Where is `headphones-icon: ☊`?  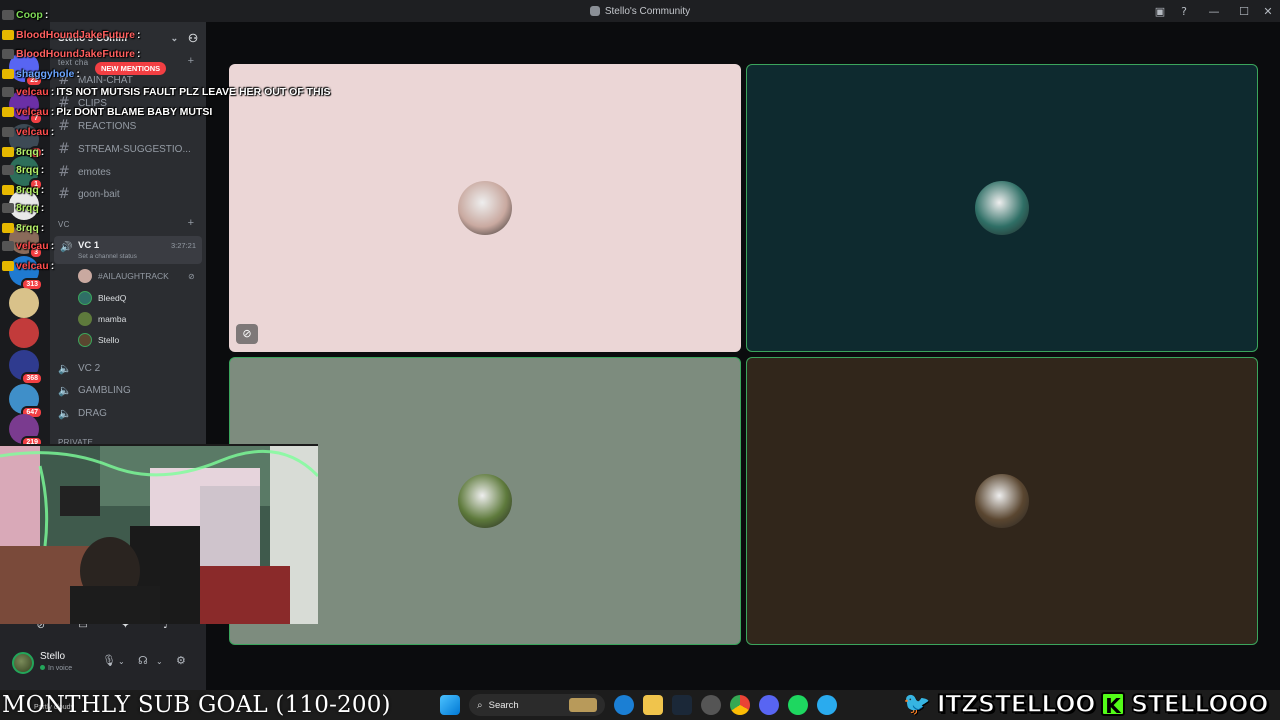
headphones-icon: ☊ is located at coordinates (143, 660).